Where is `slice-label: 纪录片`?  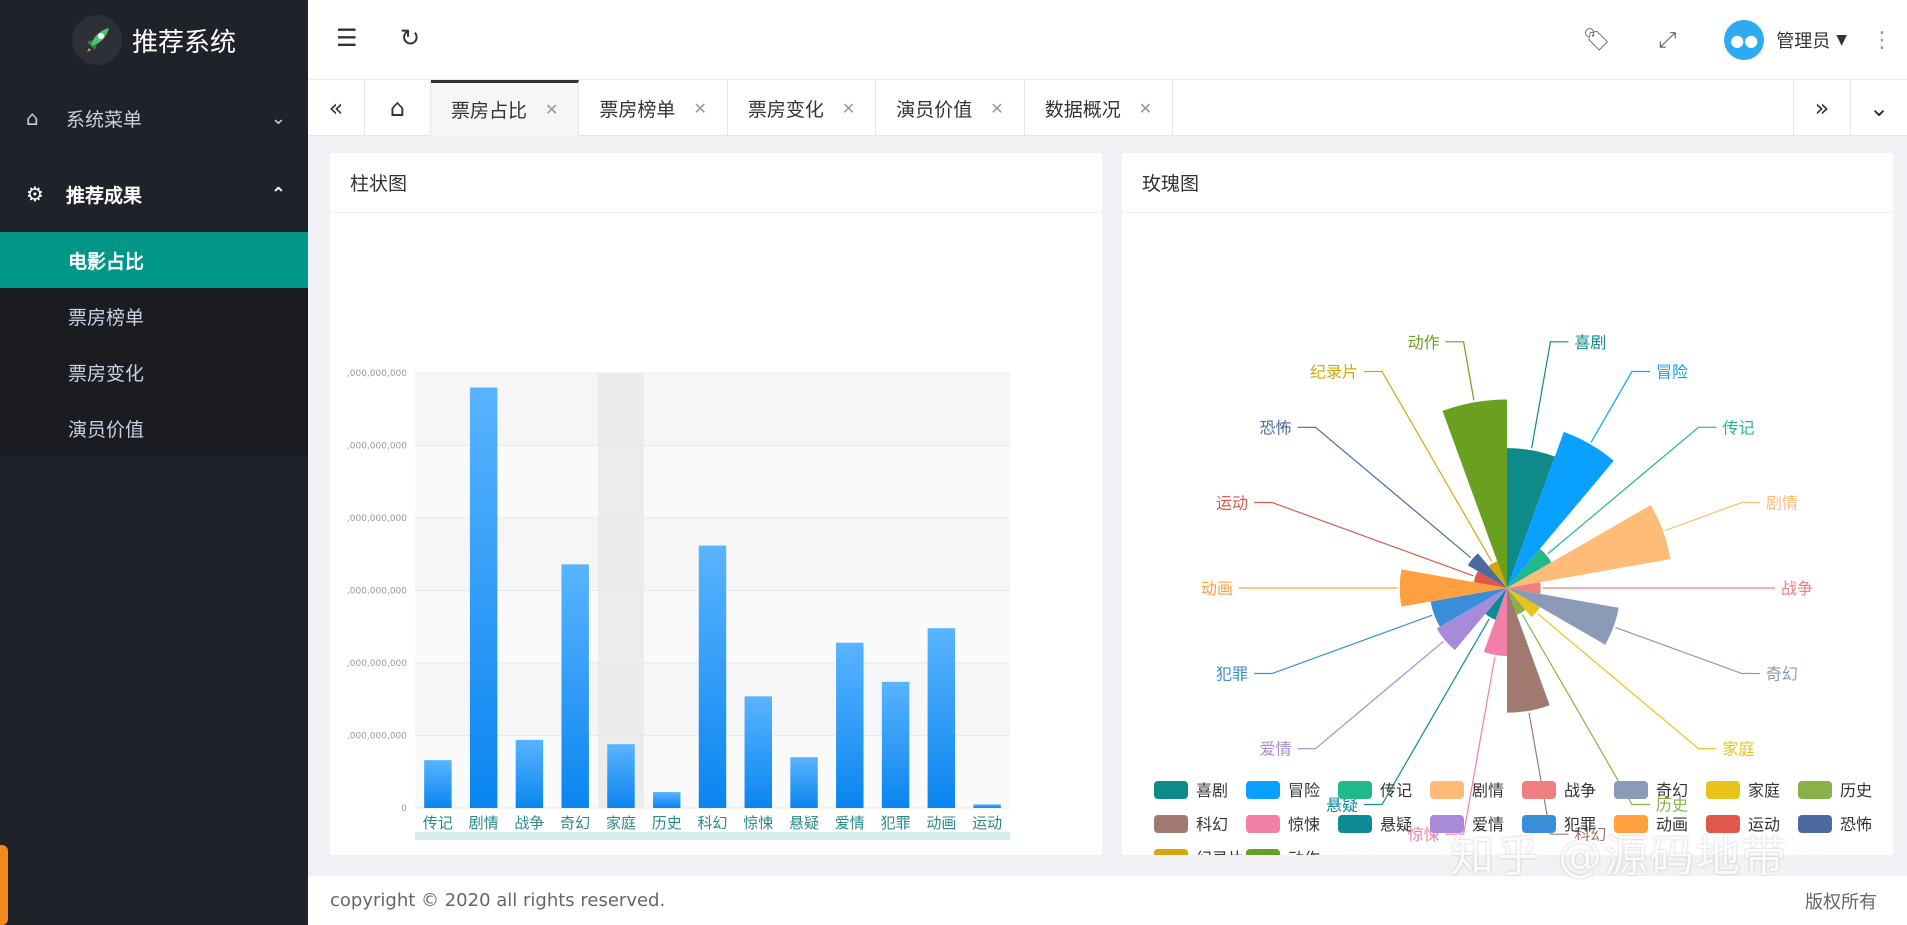
slice-label: 纪录片 is located at coordinates (1334, 371).